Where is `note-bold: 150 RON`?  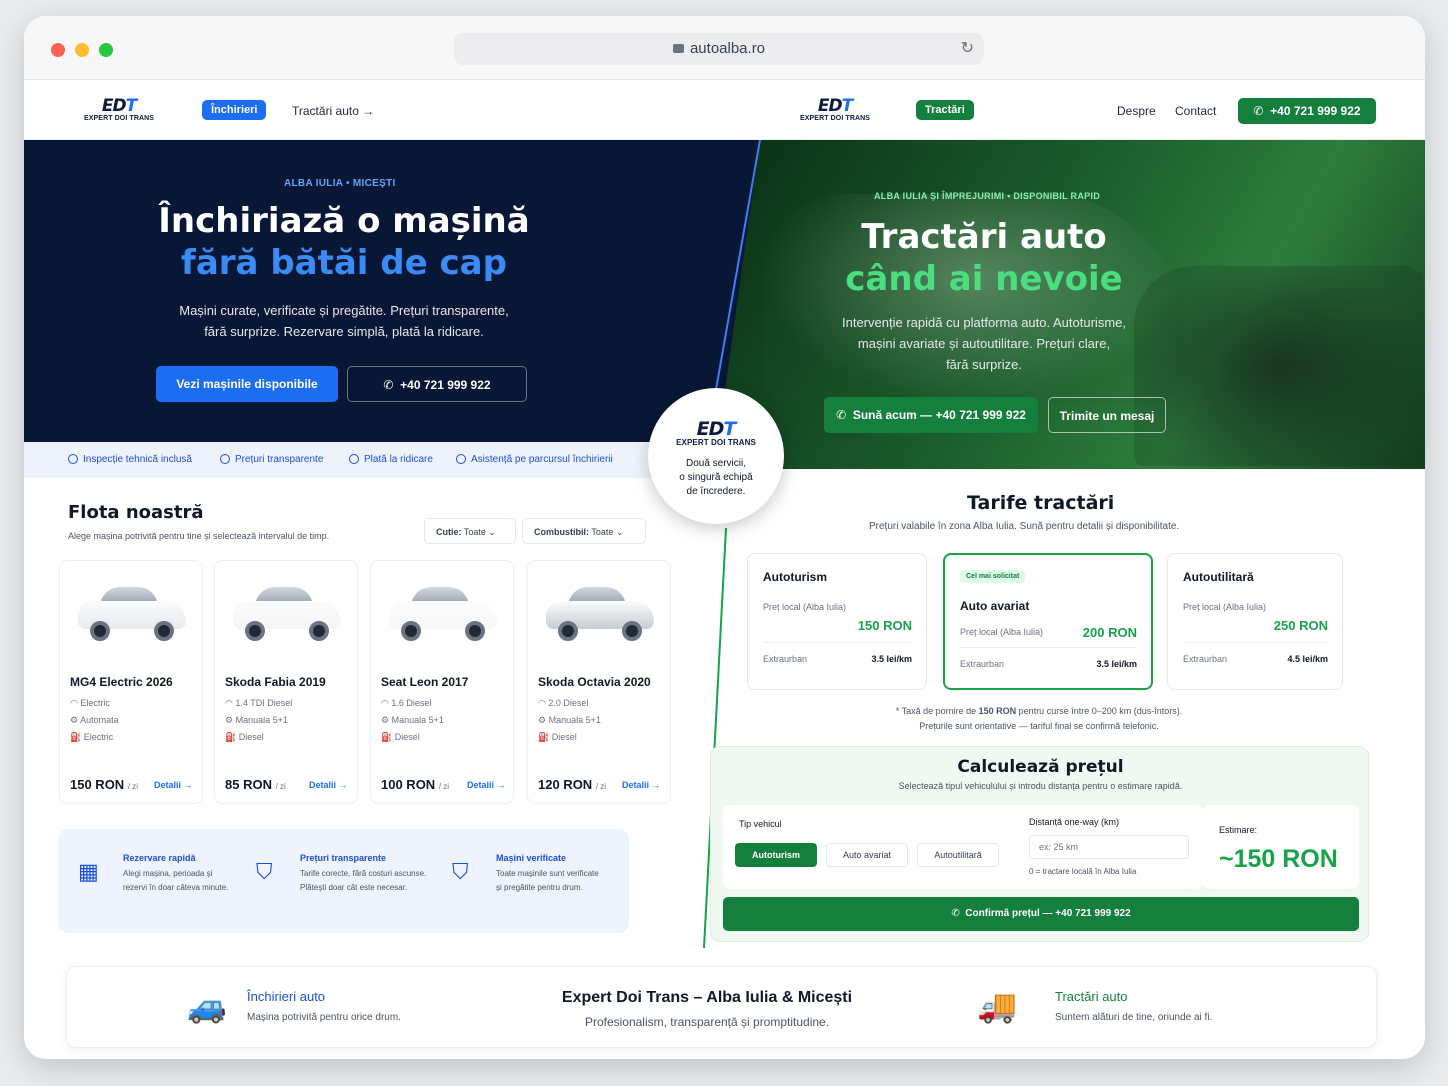
note-bold: 150 RON is located at coordinates (997, 711).